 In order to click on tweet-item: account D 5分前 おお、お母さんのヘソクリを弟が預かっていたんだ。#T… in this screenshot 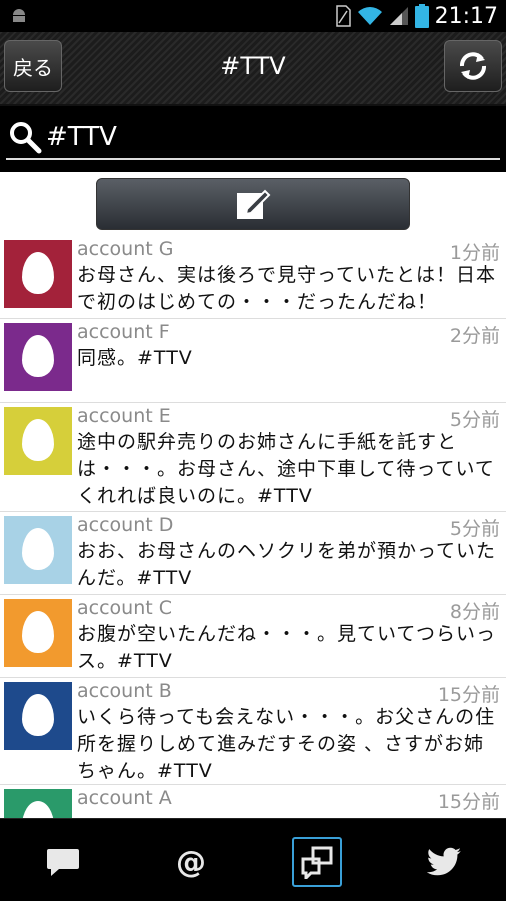, I will do `click(253, 553)`.